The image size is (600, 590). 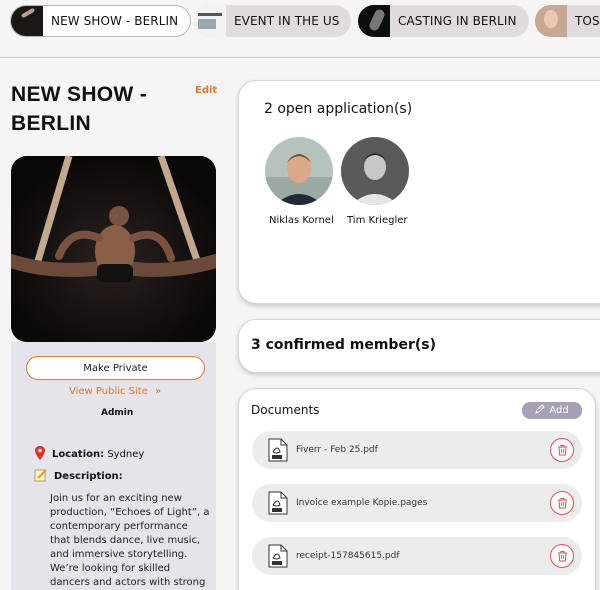 I want to click on view-public-site-link: View Public Site », so click(x=115, y=391).